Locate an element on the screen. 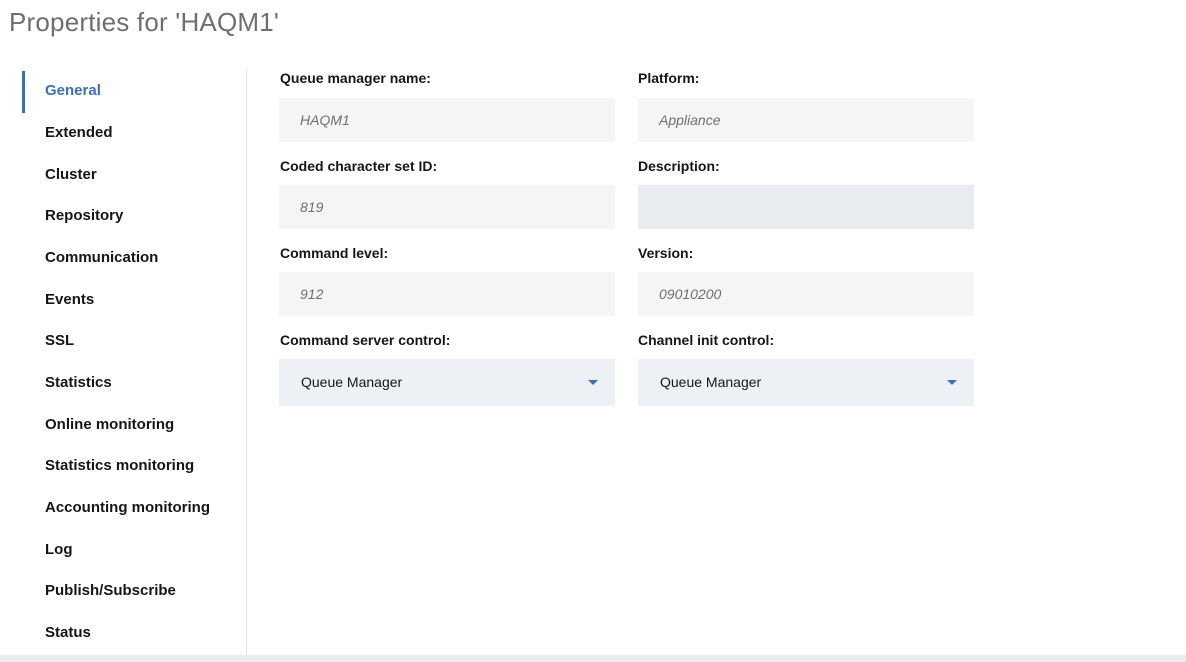 This screenshot has height=662, width=1186. sidebar-item-status: Status is located at coordinates (68, 633).